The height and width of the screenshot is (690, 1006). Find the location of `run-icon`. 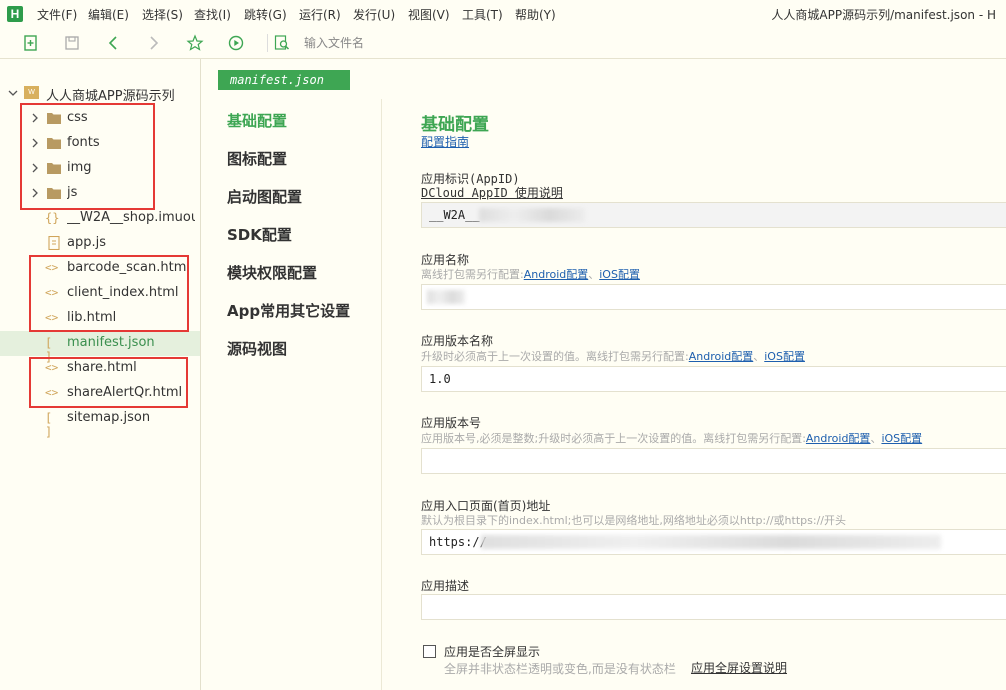

run-icon is located at coordinates (236, 43).